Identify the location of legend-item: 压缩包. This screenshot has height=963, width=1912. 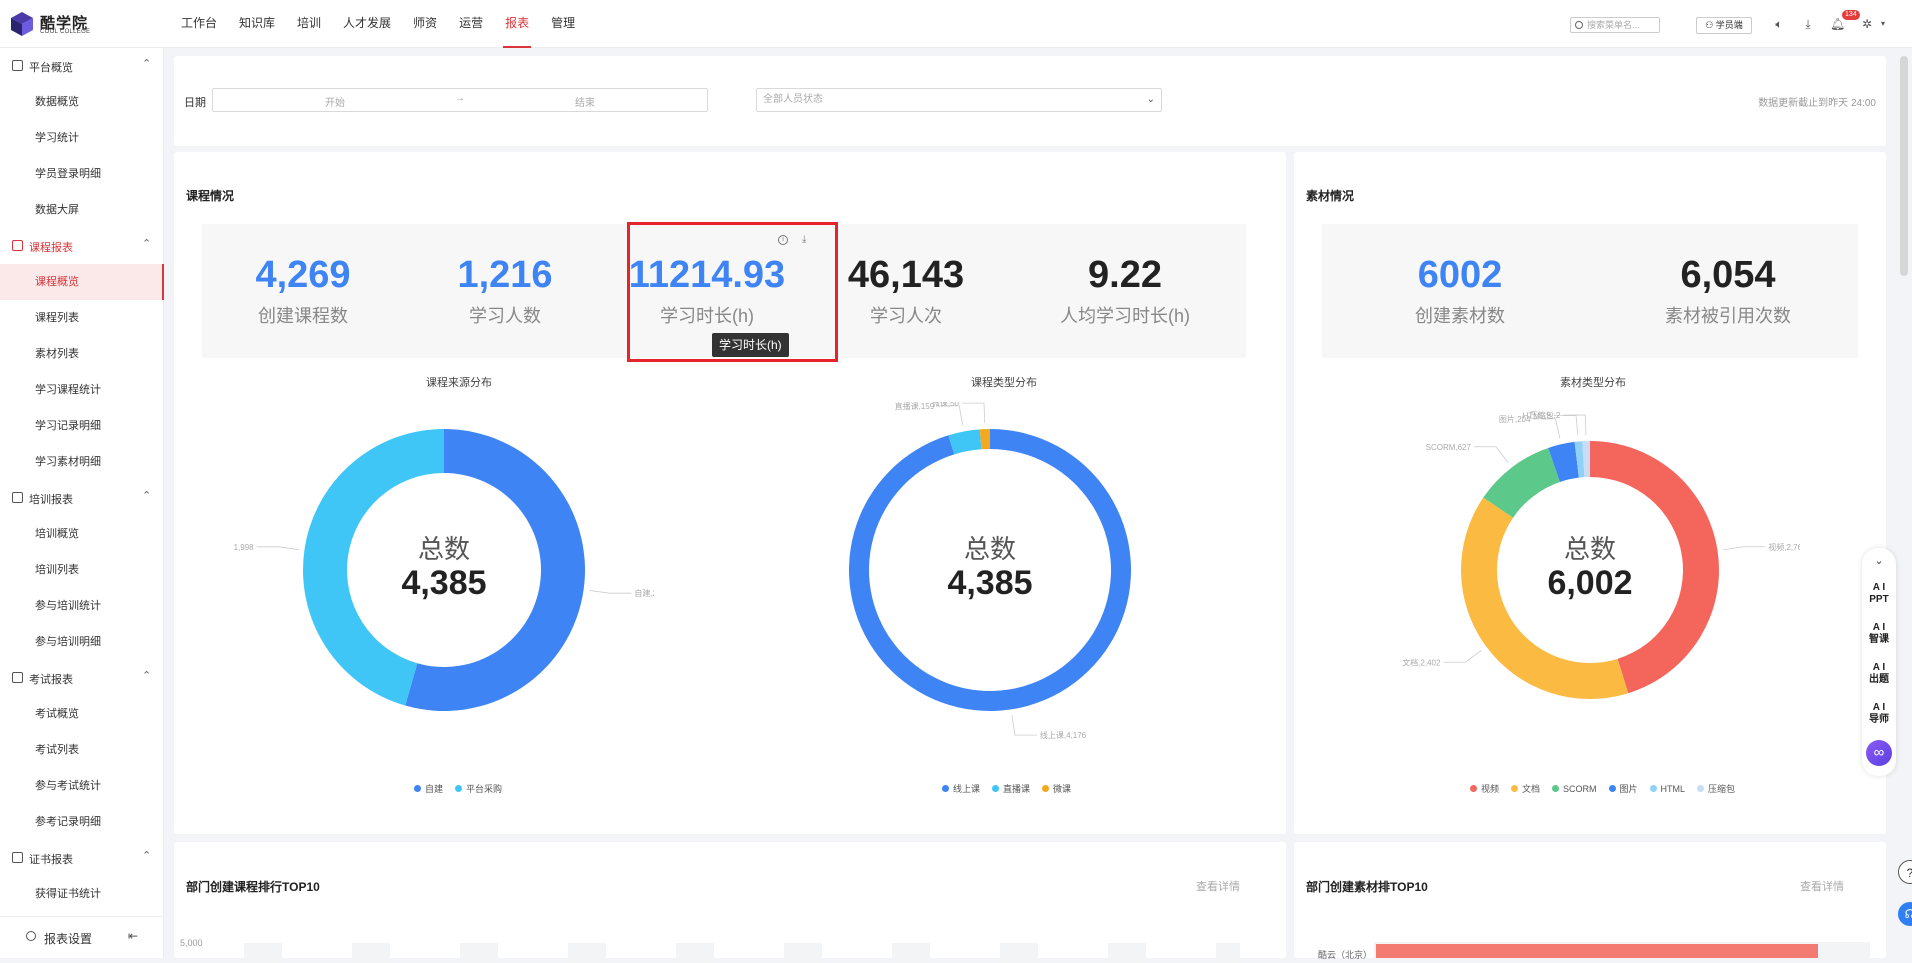
(1716, 788).